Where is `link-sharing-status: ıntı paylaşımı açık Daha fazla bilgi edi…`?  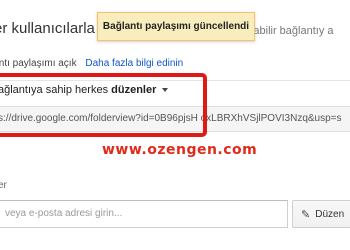
link-sharing-status: ıntı paylaşımı açık Daha fazla bilgi edi… is located at coordinates (91, 63).